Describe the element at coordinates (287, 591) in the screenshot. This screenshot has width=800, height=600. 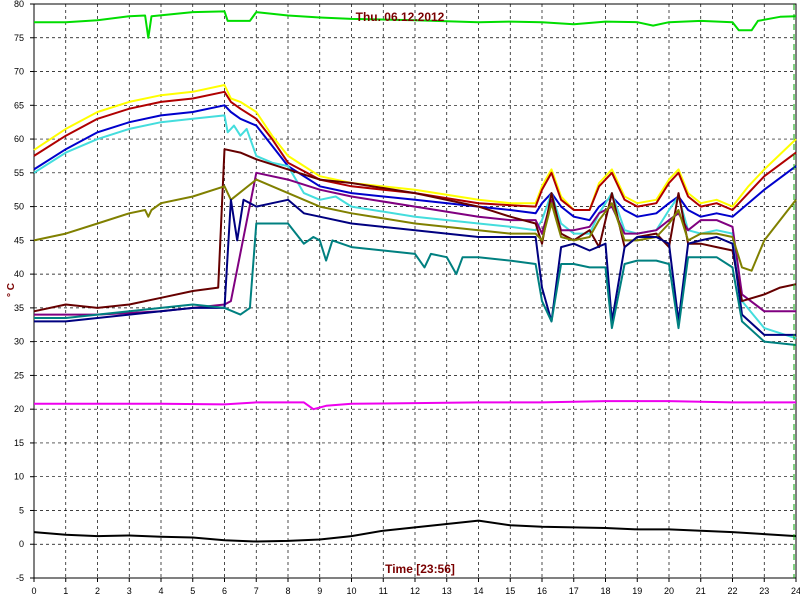
I see `x-tick-label: 8` at that location.